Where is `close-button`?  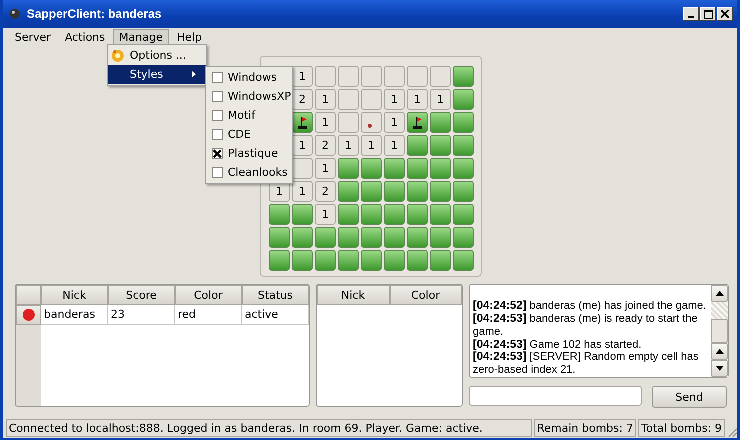
close-button is located at coordinates (725, 14).